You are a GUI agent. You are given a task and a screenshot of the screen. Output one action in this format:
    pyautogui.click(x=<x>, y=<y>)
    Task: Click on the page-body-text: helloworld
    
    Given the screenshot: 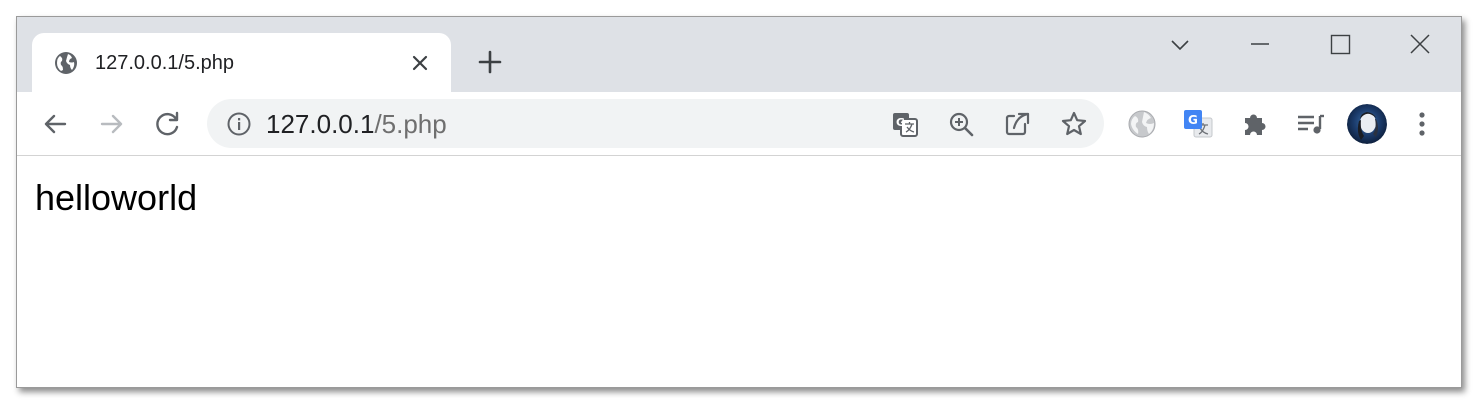 What is the action you would take?
    pyautogui.click(x=116, y=197)
    